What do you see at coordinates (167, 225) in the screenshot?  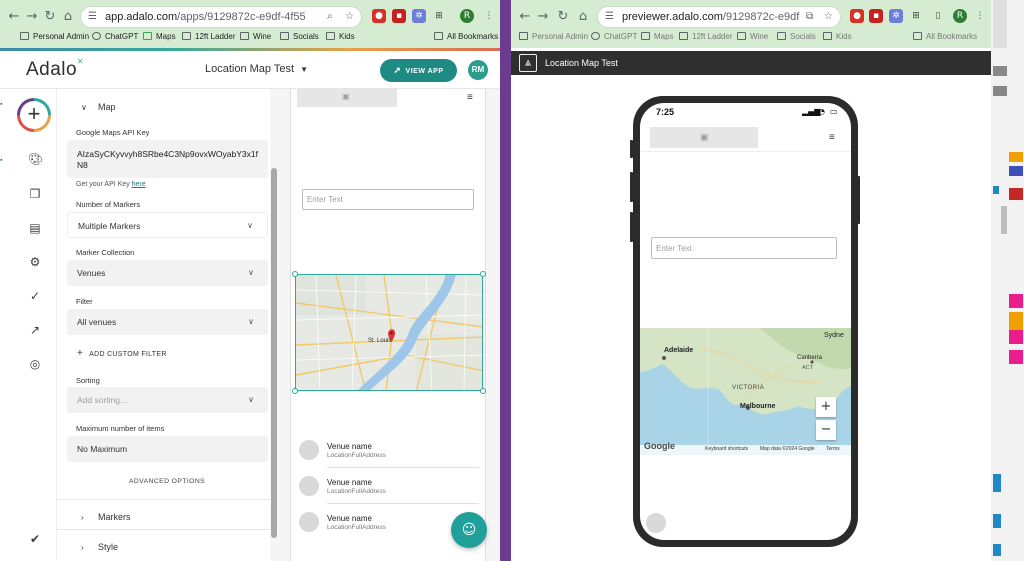 I see `num-markers-select: Multiple Markers ∨` at bounding box center [167, 225].